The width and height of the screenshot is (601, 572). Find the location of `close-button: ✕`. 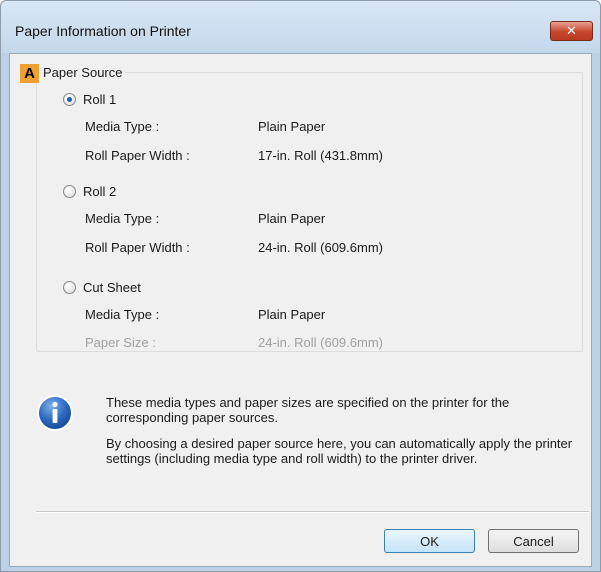

close-button: ✕ is located at coordinates (571, 31).